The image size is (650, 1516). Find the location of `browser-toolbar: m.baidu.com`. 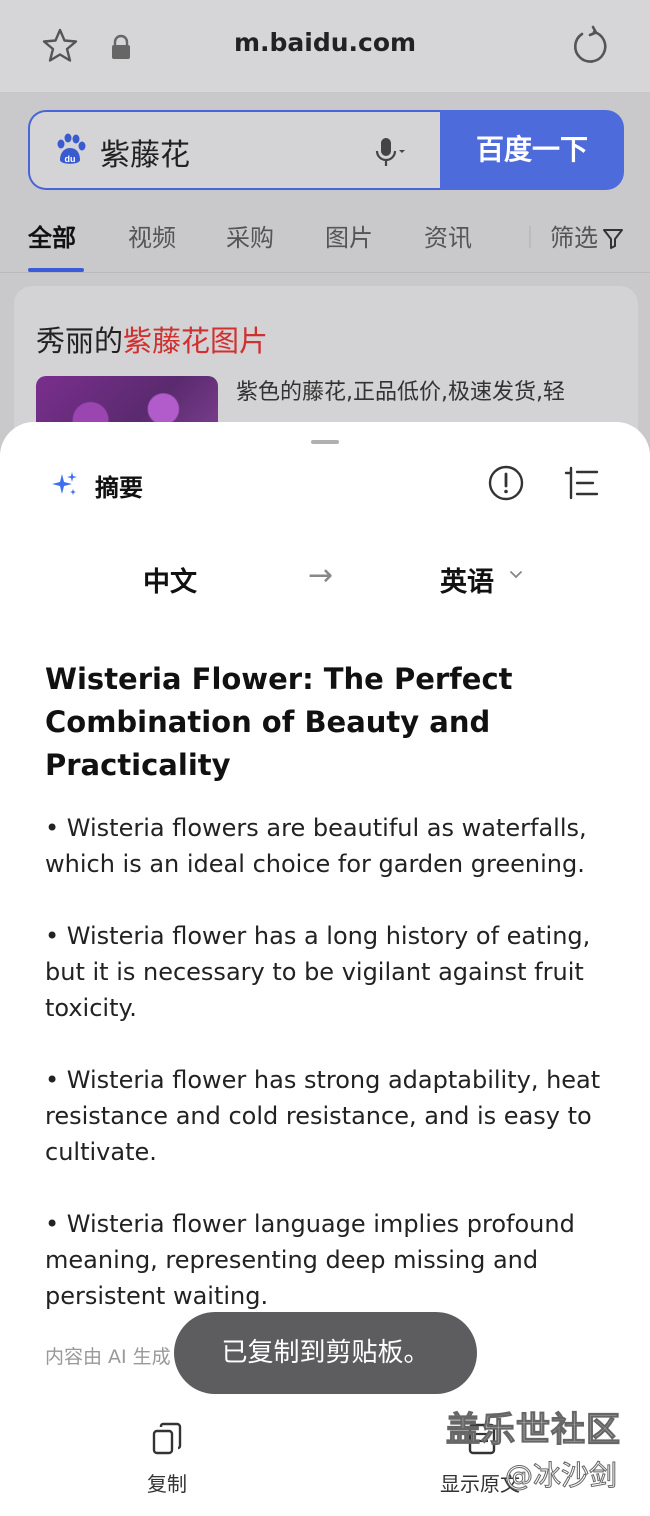

browser-toolbar: m.baidu.com is located at coordinates (325, 46).